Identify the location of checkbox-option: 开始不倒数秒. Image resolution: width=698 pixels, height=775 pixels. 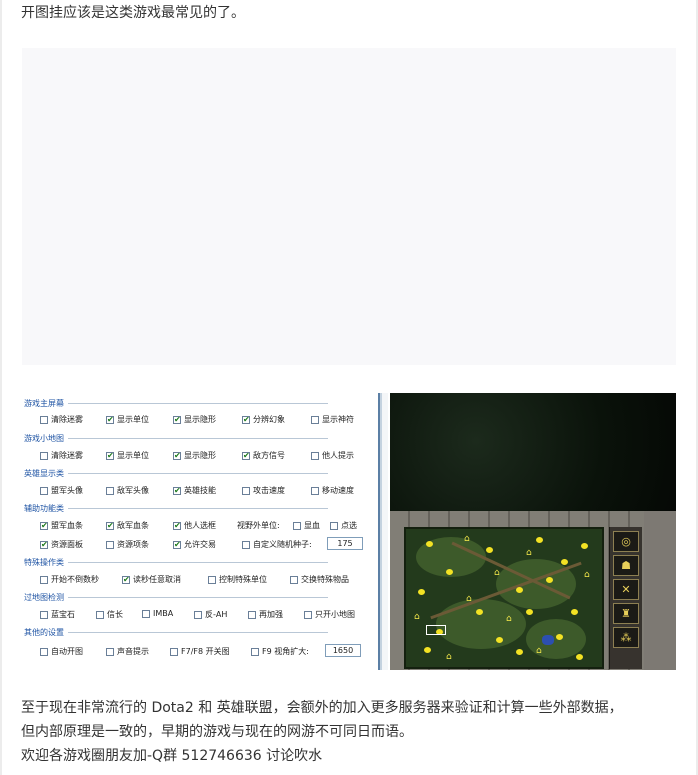
(69, 579).